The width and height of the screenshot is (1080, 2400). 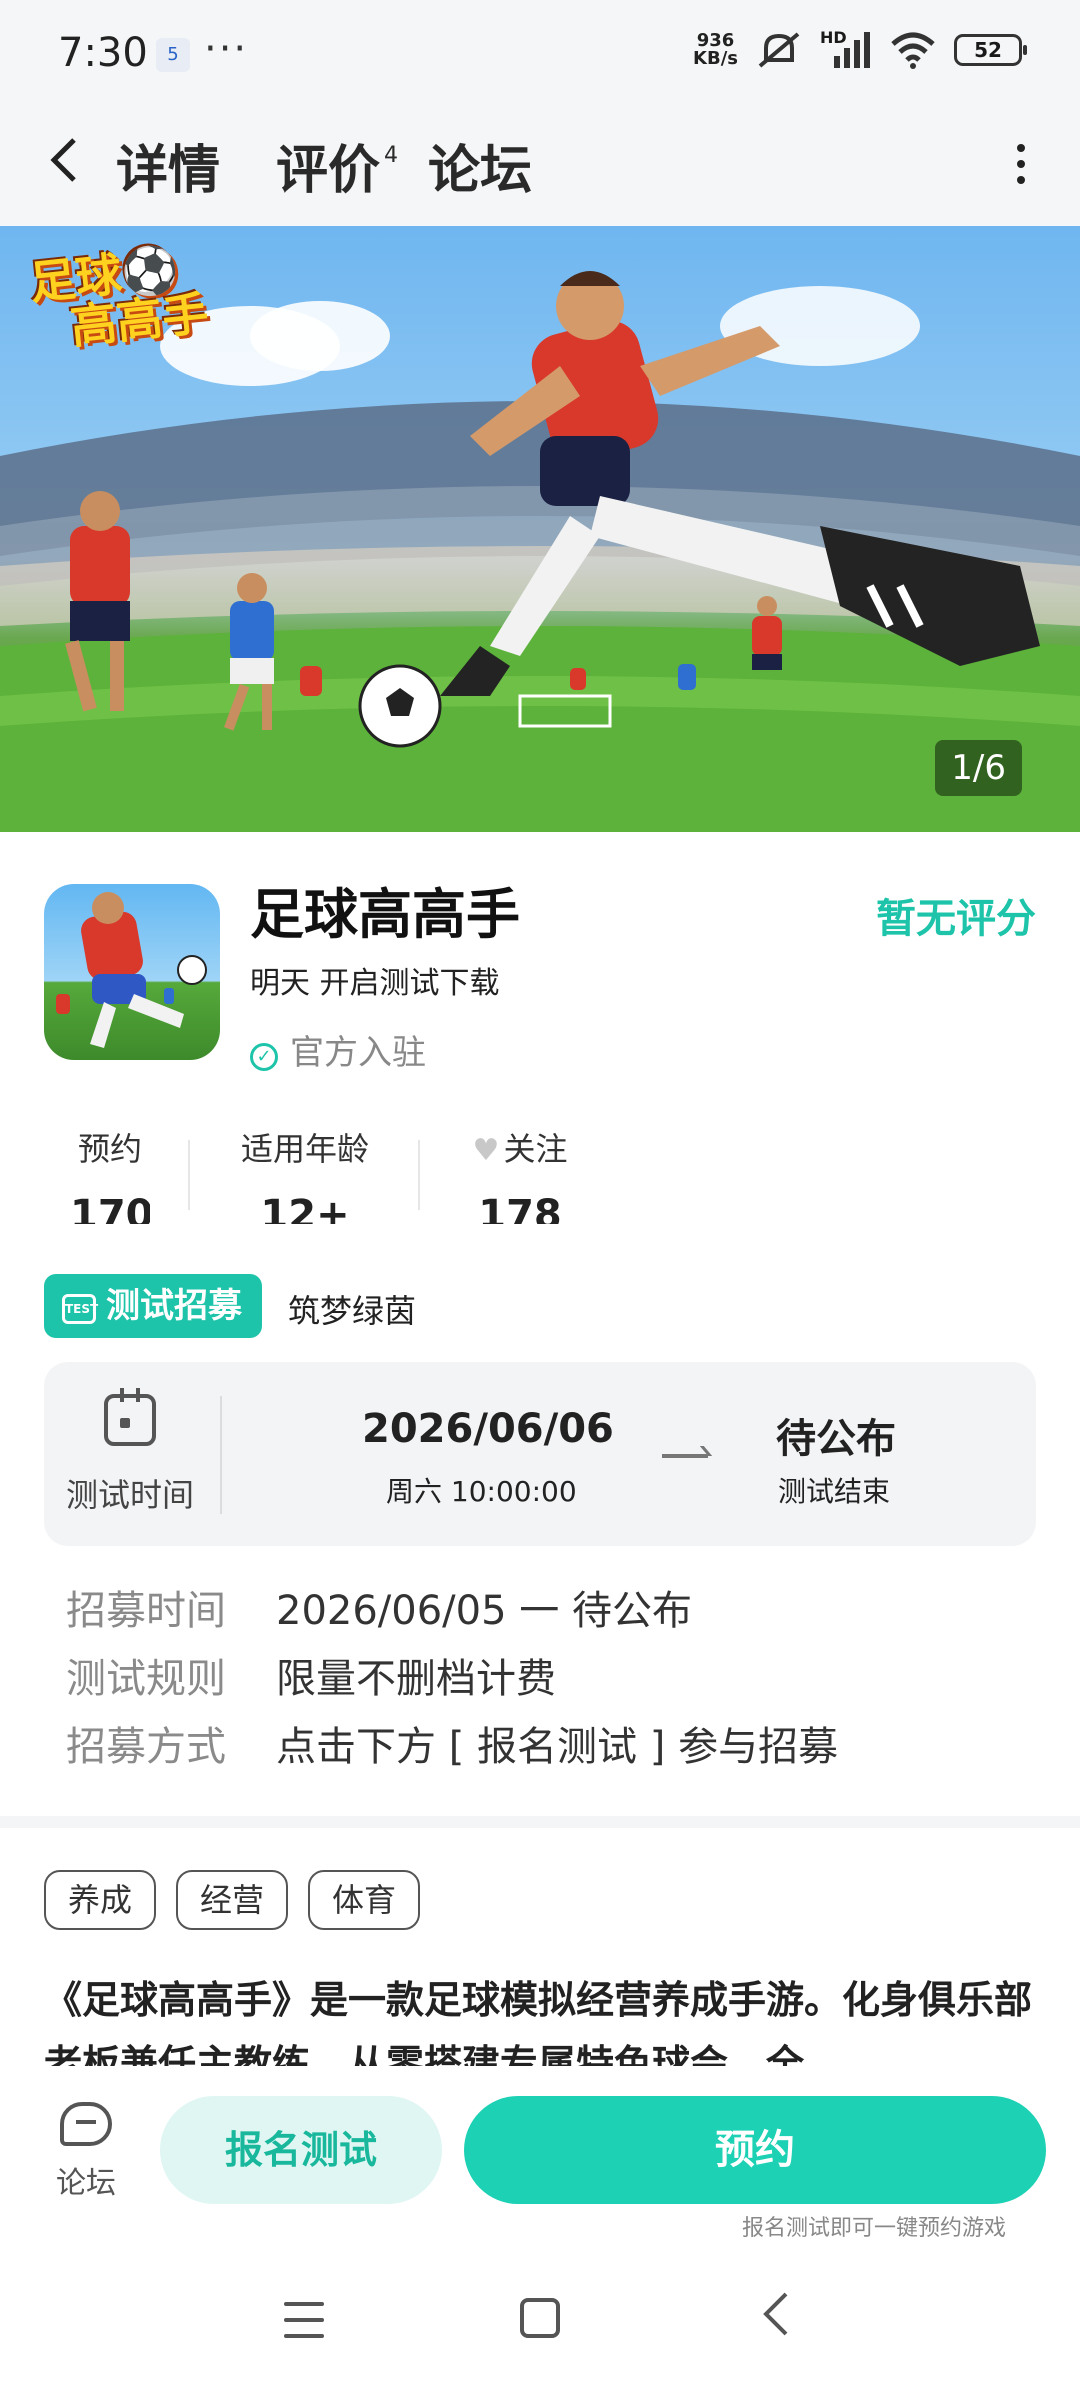 What do you see at coordinates (364, 1900) in the screenshot?
I see `tag-item: 体育` at bounding box center [364, 1900].